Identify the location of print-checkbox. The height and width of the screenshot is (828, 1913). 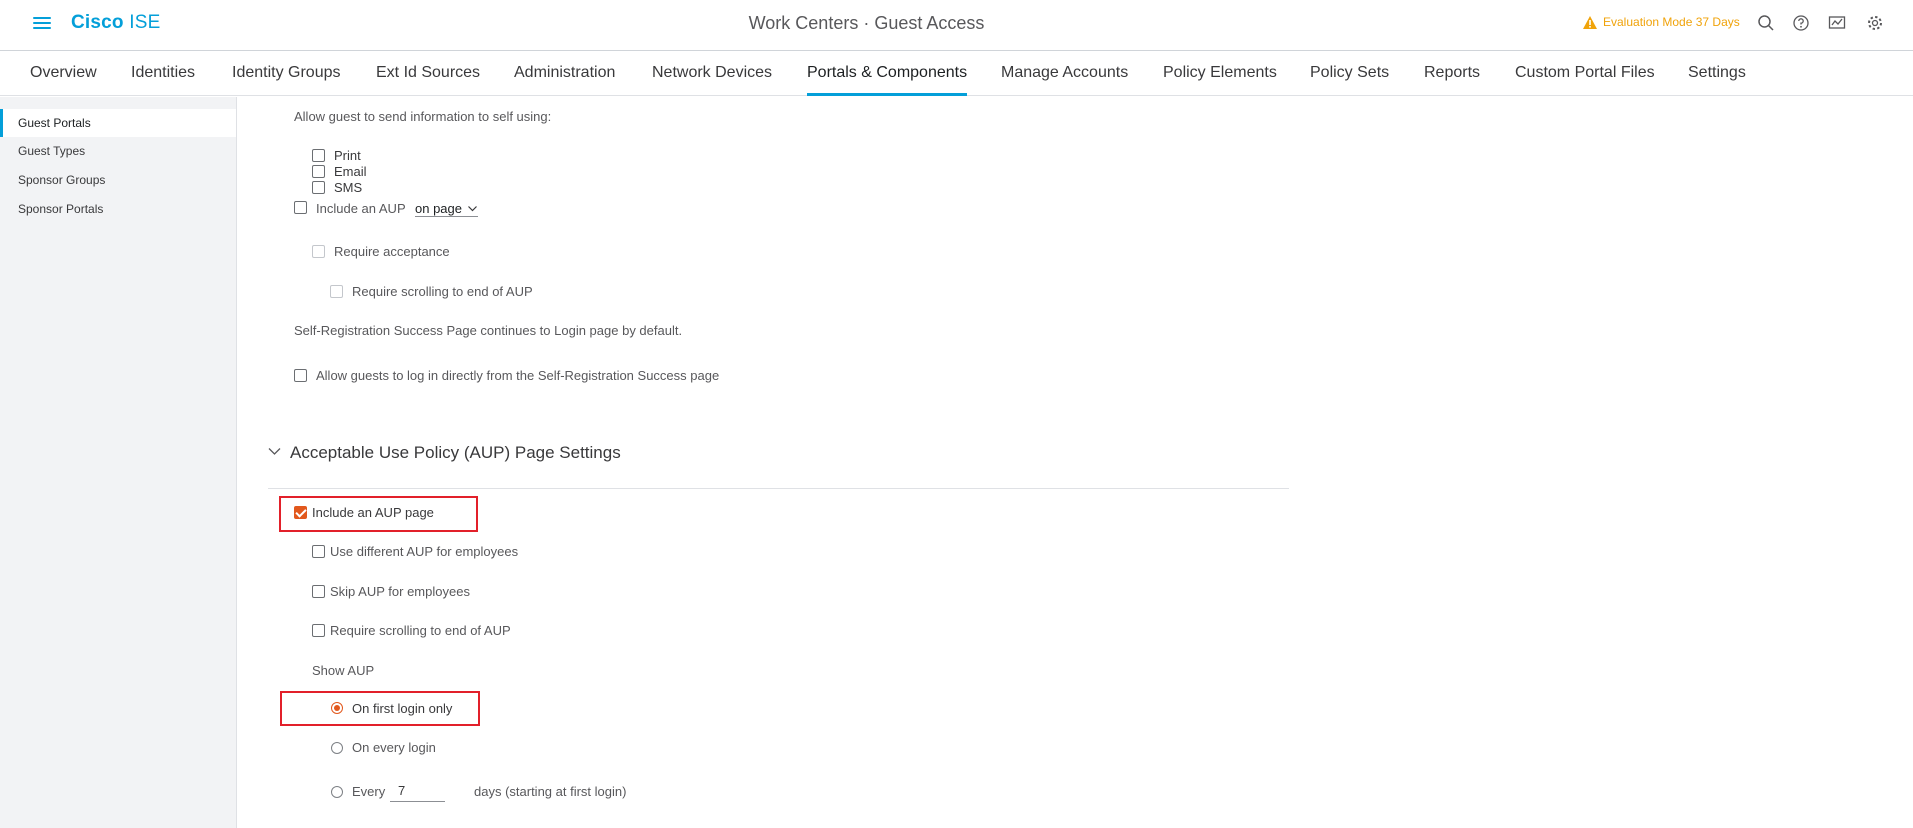
(318, 155).